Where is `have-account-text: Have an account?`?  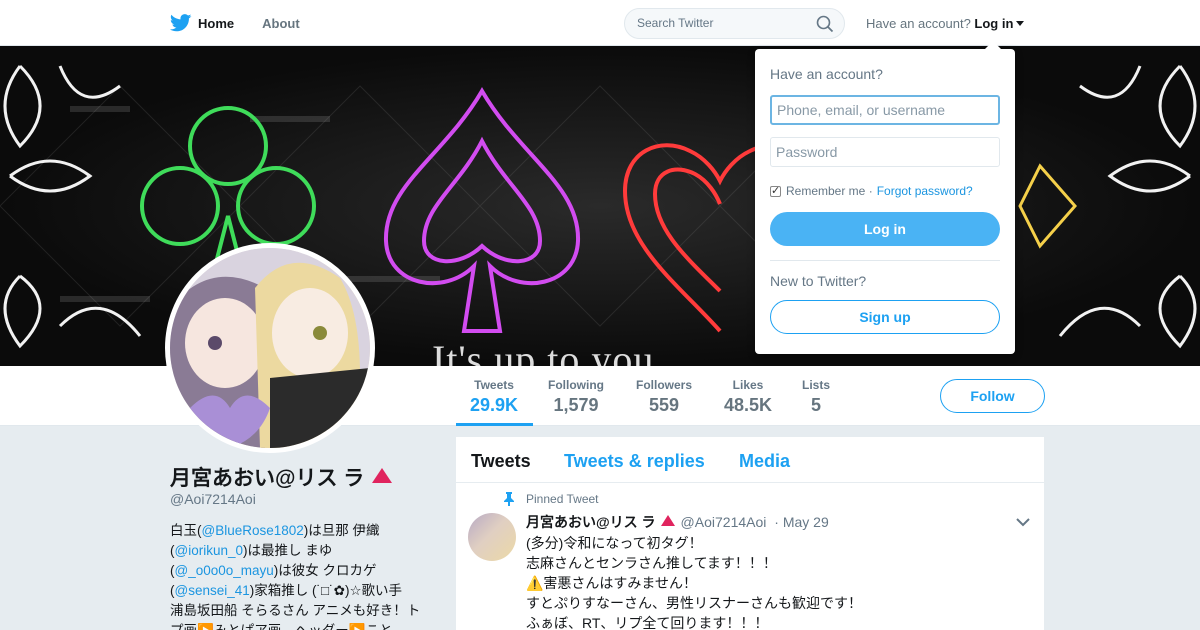
have-account-text: Have an account? is located at coordinates (918, 23).